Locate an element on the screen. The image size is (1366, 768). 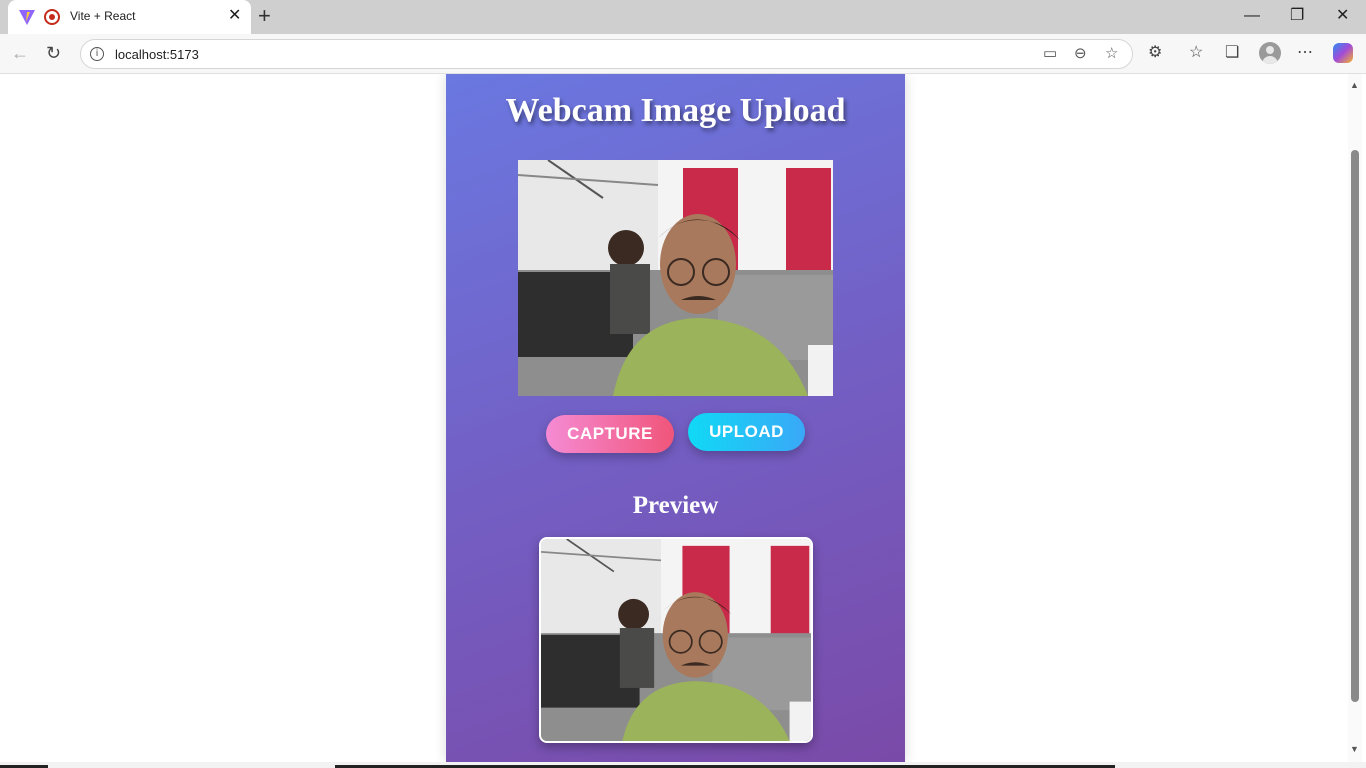
vertical-scrollbar: ▲ ▼ is located at coordinates (1355, 418).